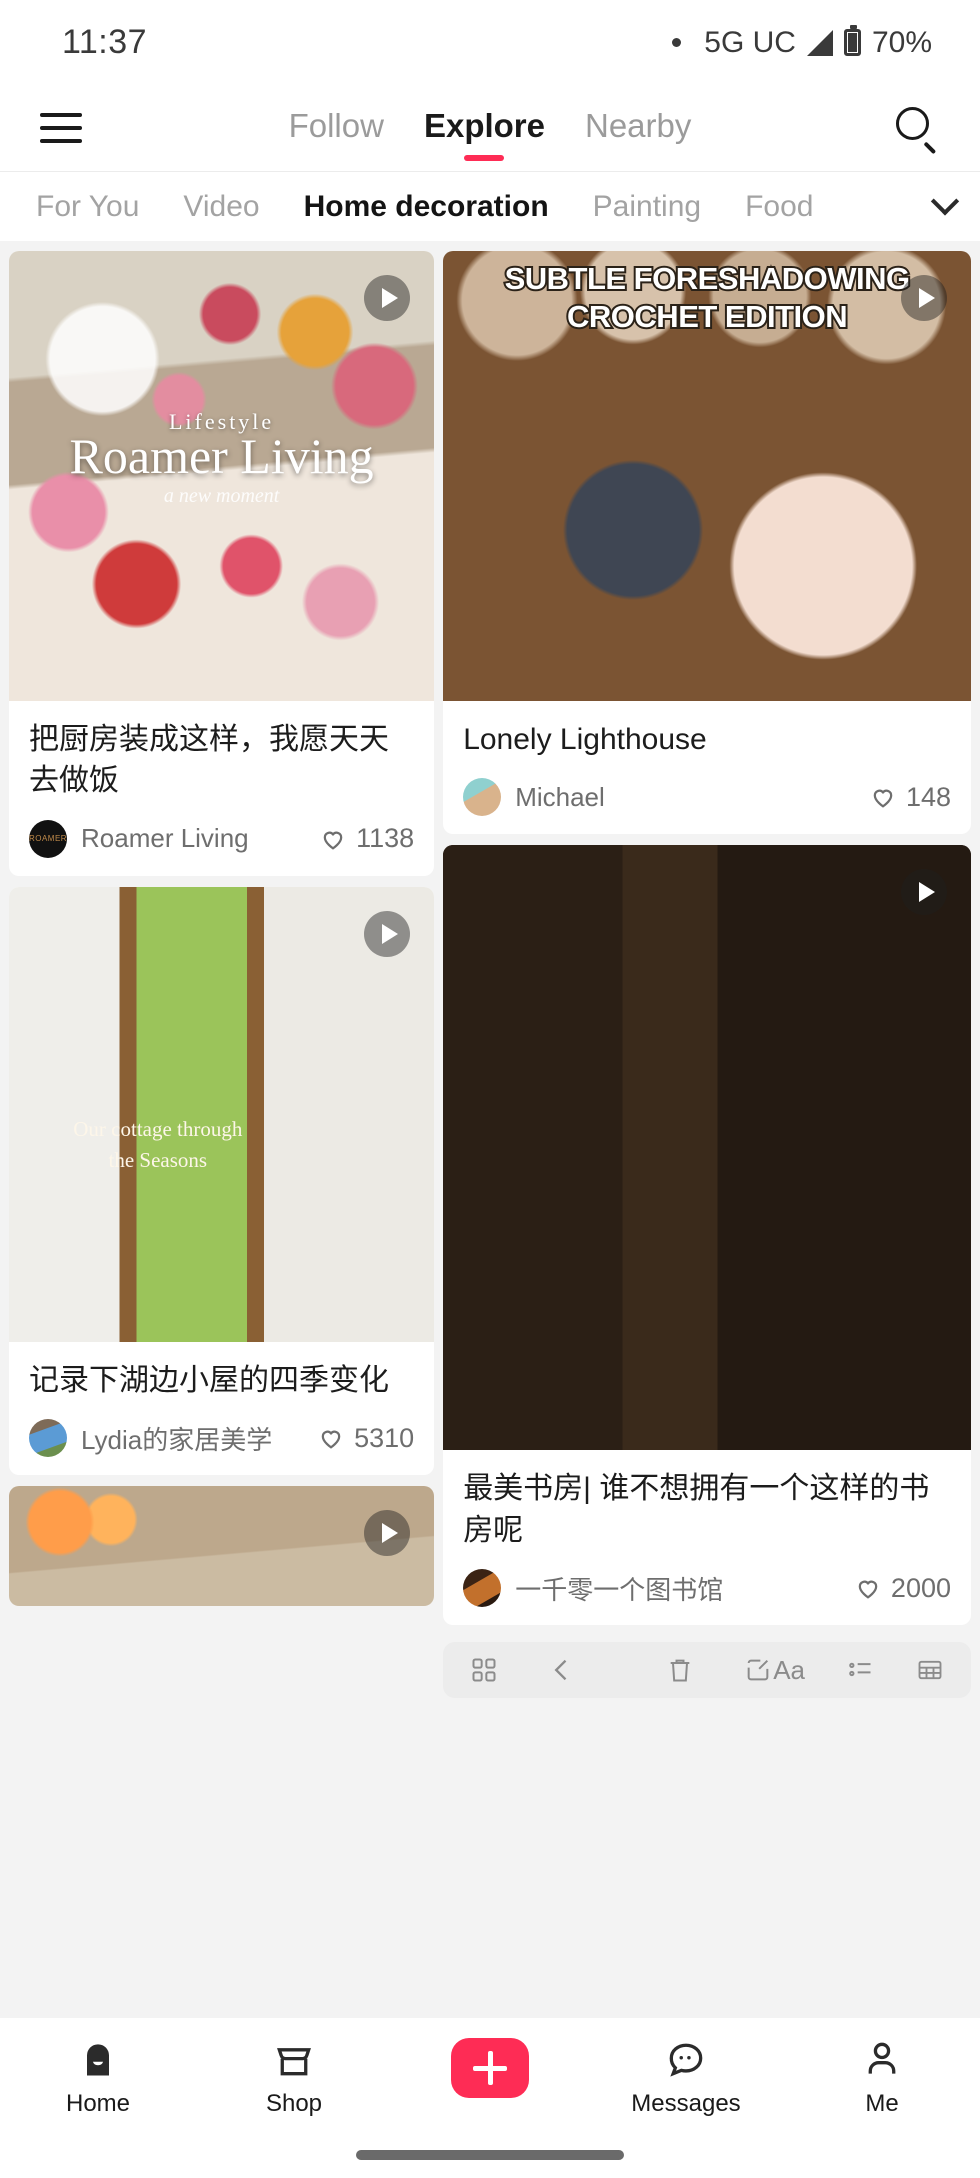  Describe the element at coordinates (158, 1144) in the screenshot. I see `thumbnail-overlay-line1: Our cottage through the Seasons` at that location.